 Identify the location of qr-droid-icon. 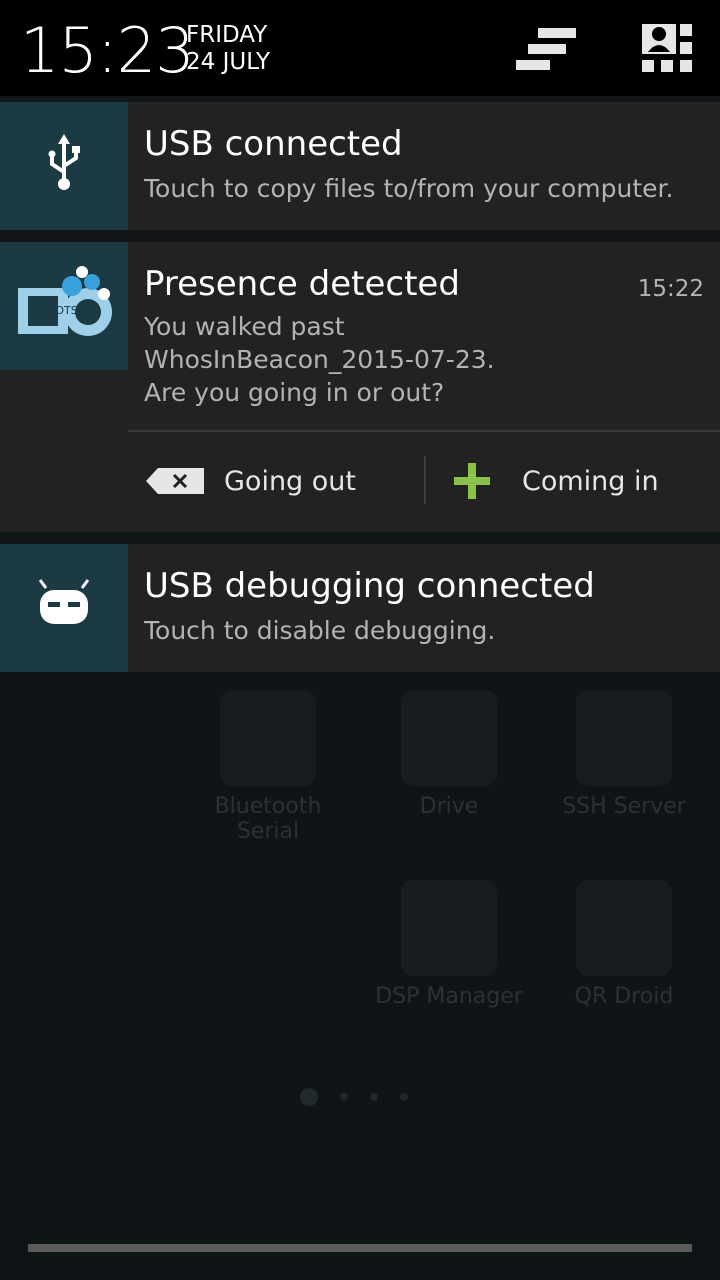
(624, 928).